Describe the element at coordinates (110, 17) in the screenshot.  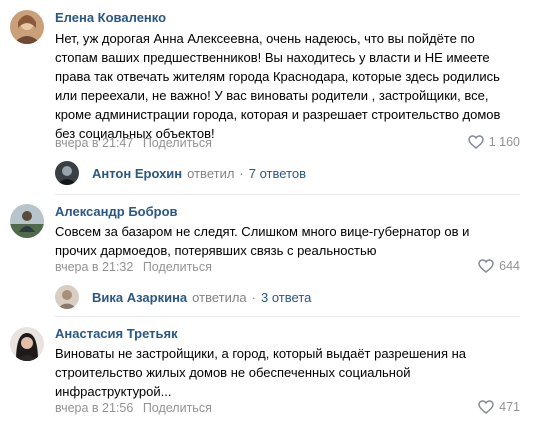
I see `comment-author: Елена Коваленко` at that location.